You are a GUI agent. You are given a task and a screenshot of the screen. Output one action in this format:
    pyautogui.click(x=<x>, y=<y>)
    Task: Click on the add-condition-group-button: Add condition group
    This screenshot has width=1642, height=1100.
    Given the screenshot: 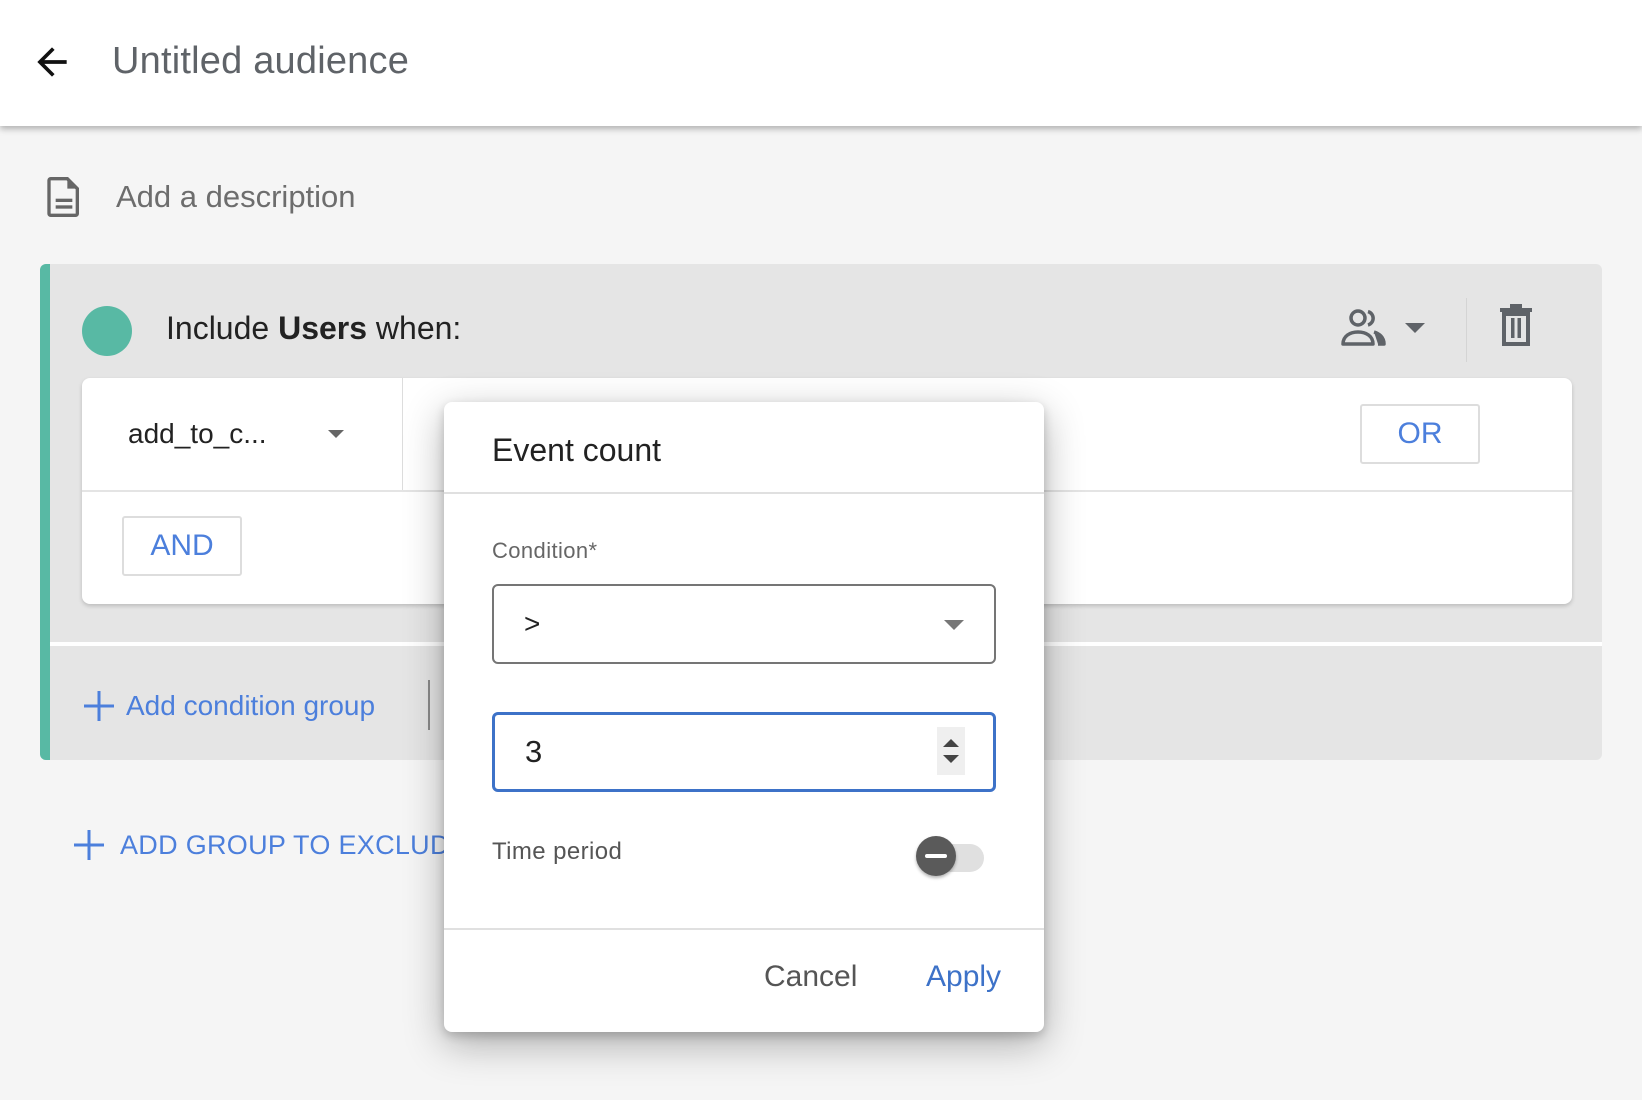 What is the action you would take?
    pyautogui.click(x=228, y=706)
    